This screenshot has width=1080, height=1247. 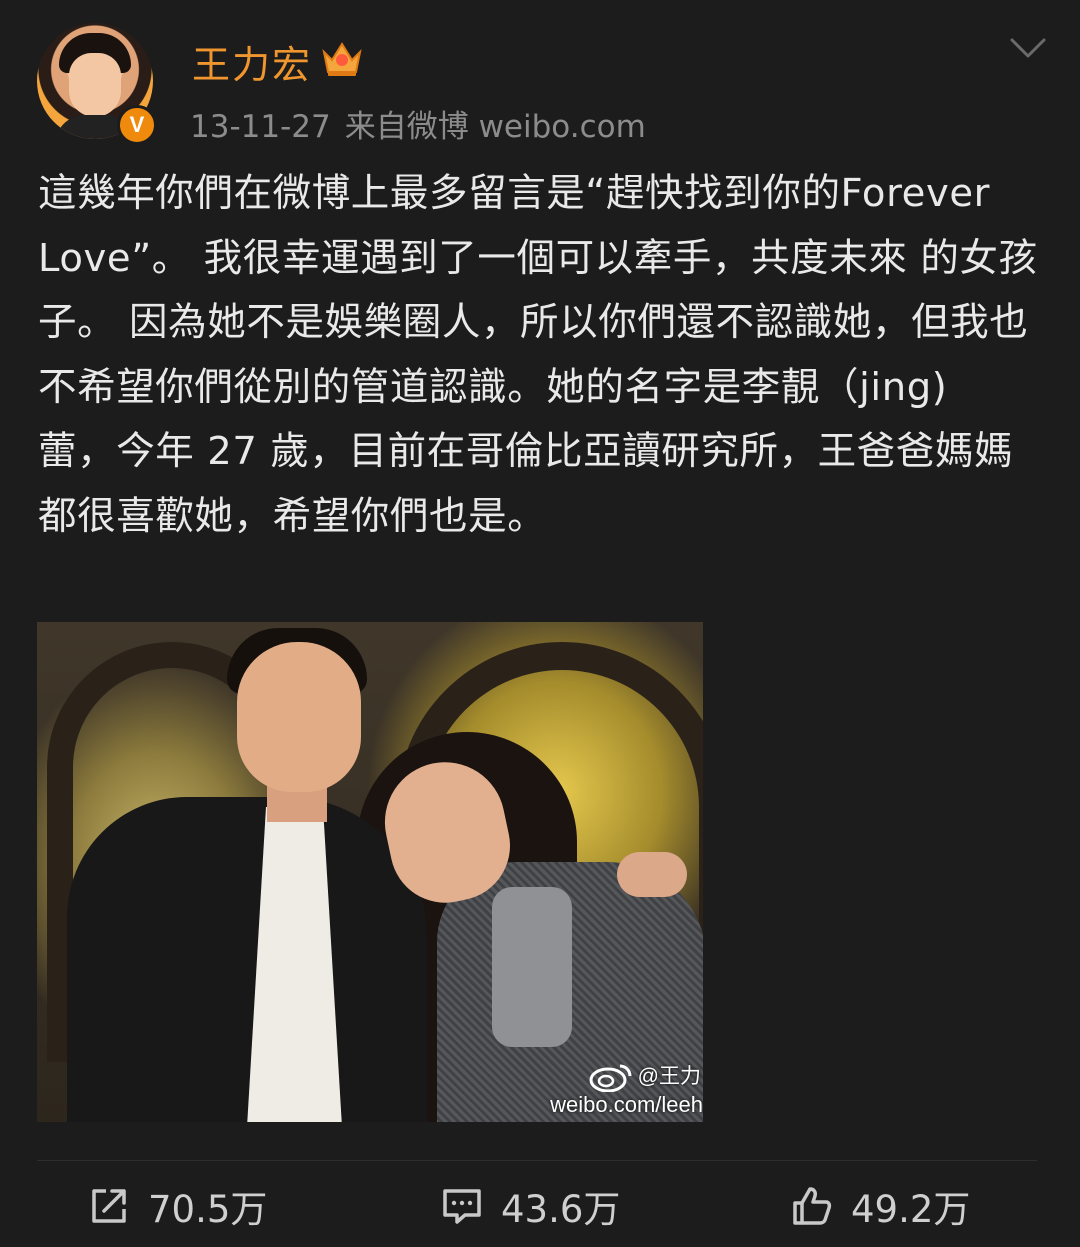 I want to click on repost-count: 70.5万, so click(x=208, y=1209).